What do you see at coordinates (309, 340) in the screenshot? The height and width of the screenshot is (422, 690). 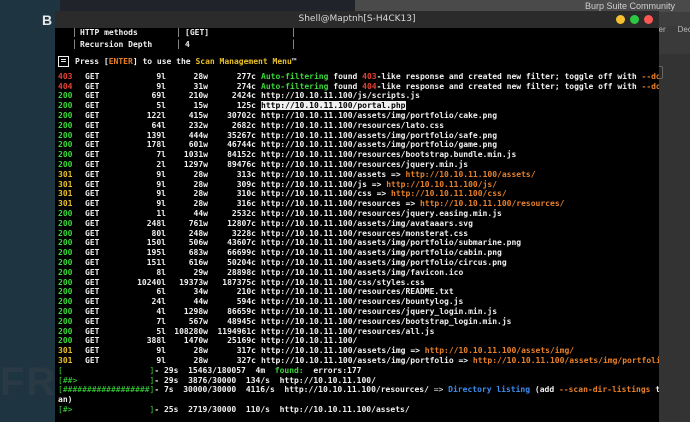 I see `result-url: http://10.10.11.100/` at bounding box center [309, 340].